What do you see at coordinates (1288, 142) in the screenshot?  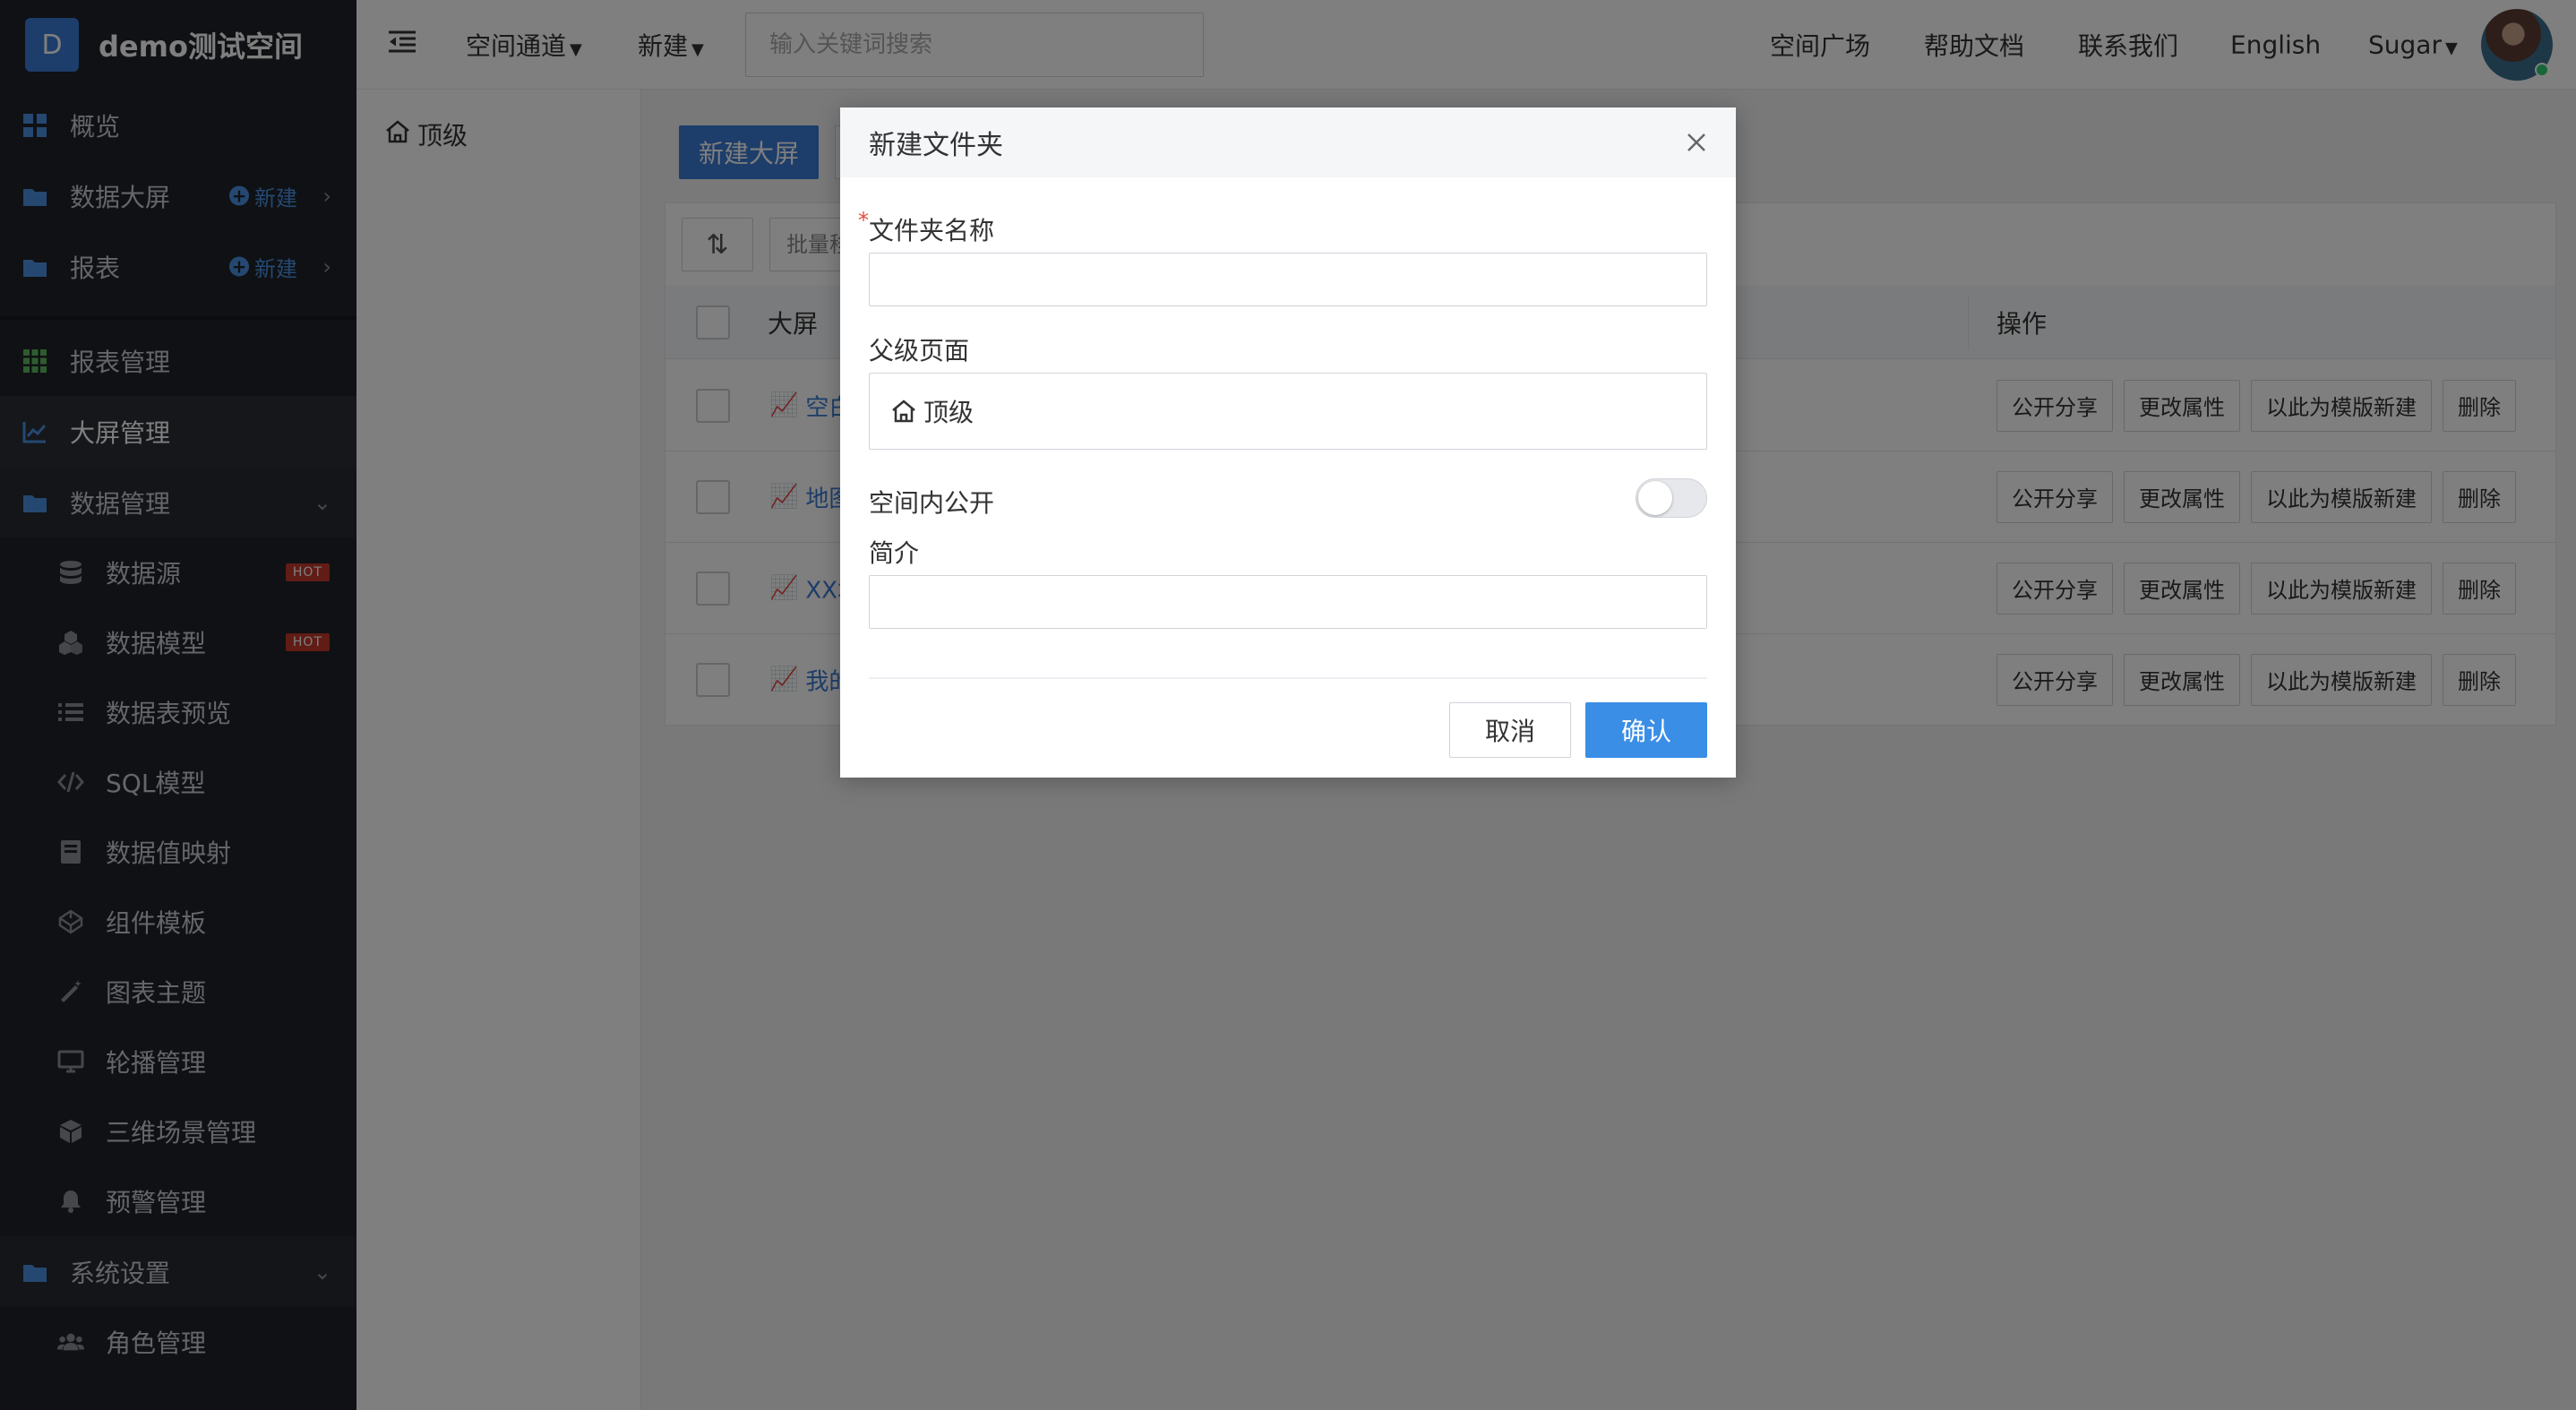 I see `dialog-header: 新建文件夹` at bounding box center [1288, 142].